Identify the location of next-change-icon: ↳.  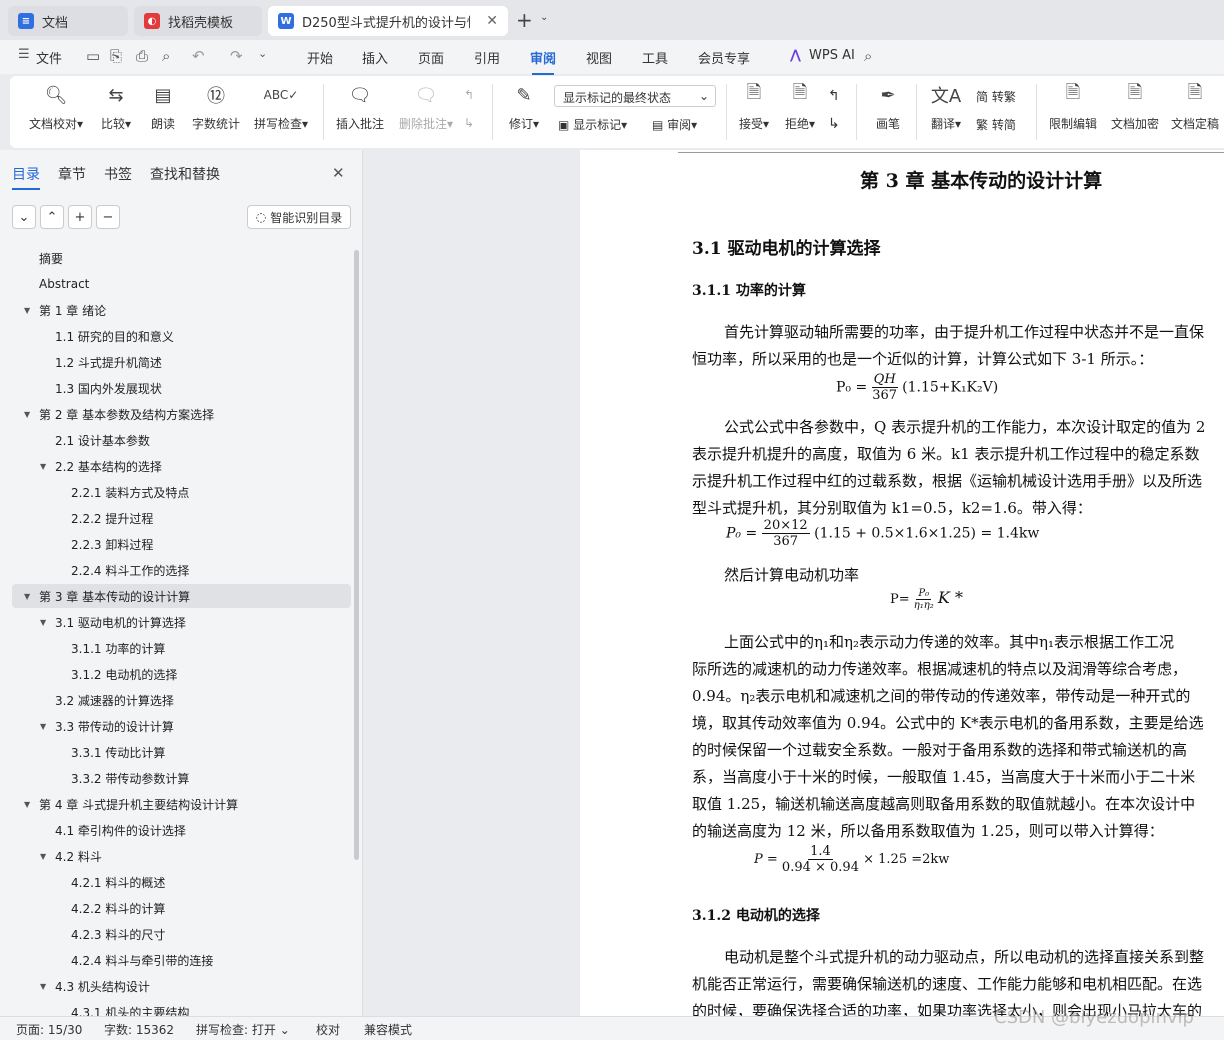
(834, 124).